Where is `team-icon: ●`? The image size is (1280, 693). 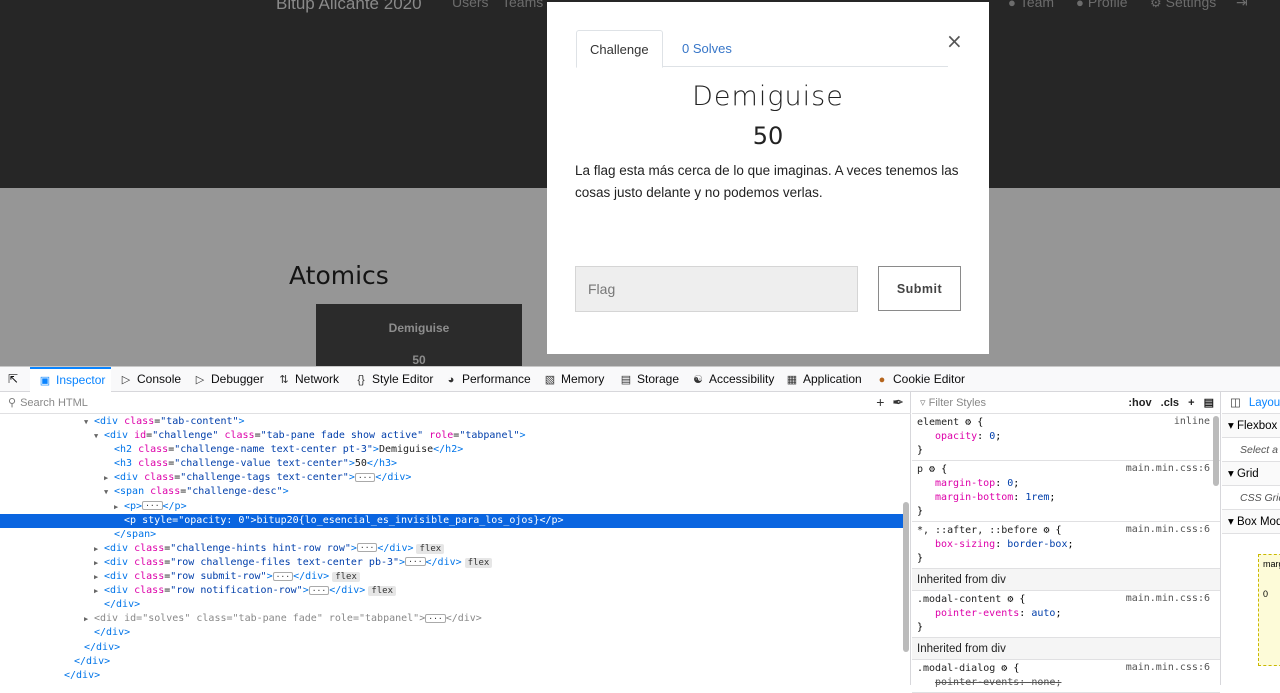 team-icon: ● is located at coordinates (1012, 5).